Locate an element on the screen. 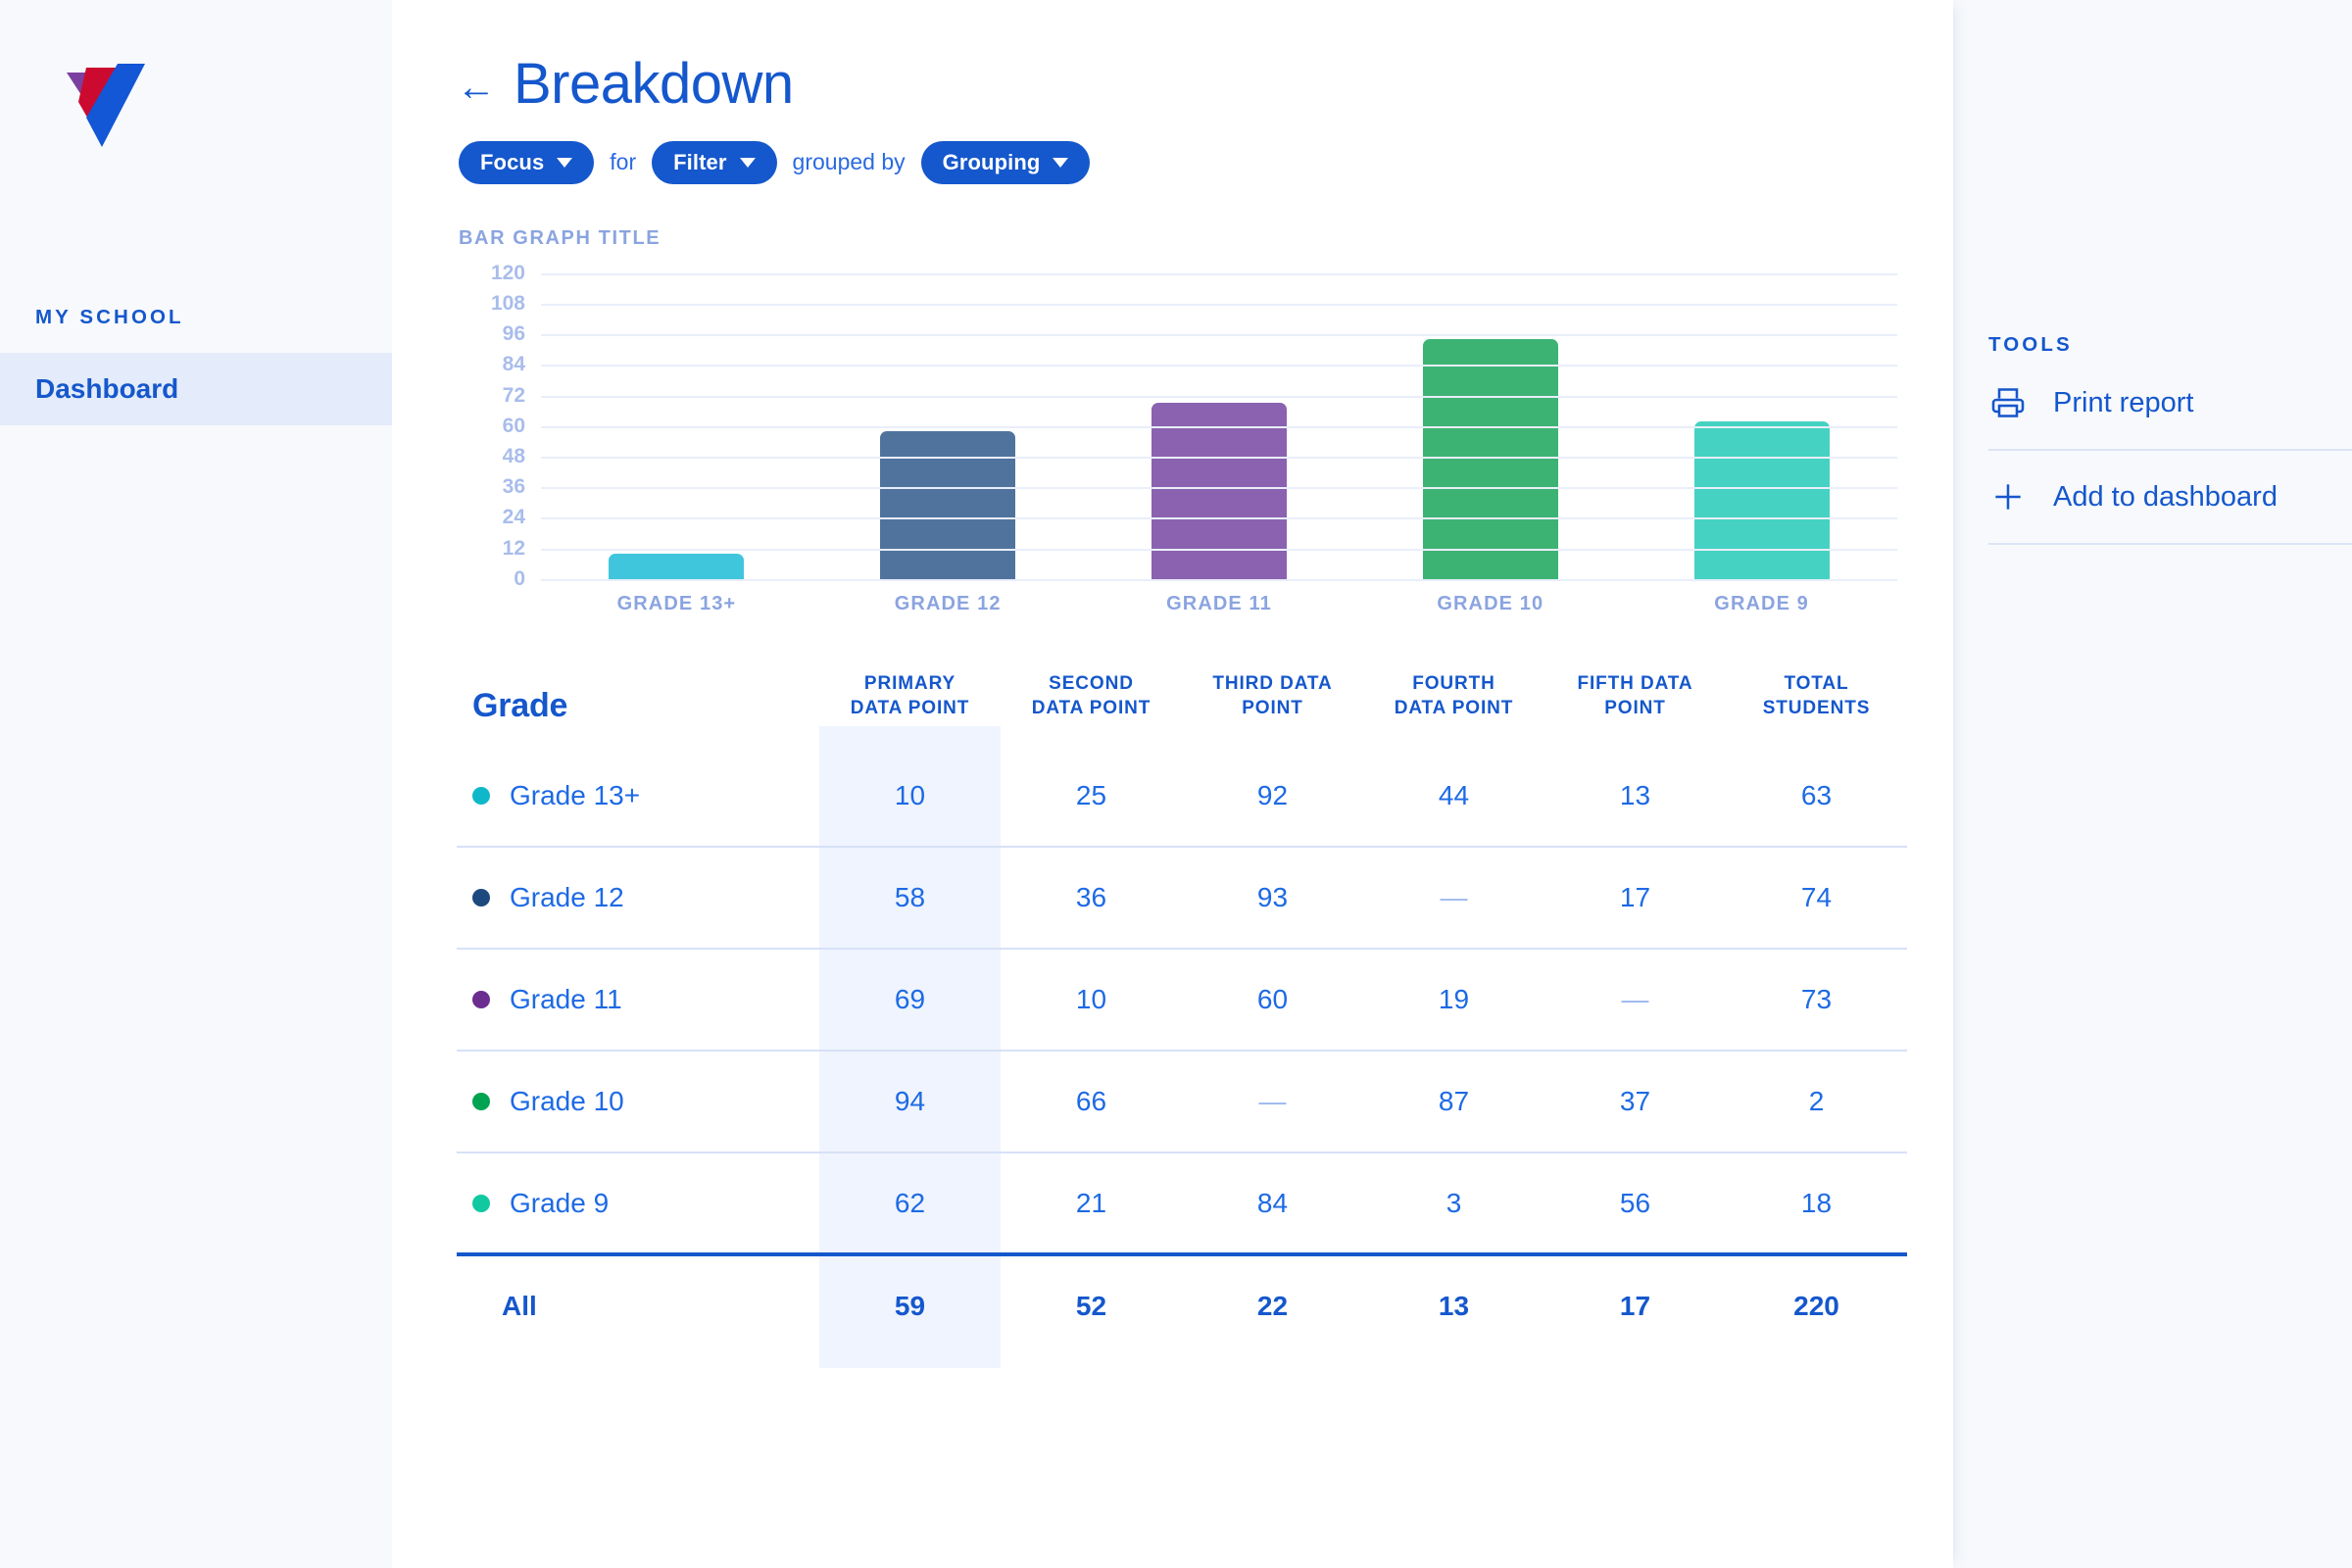 Image resolution: width=2352 pixels, height=1568 pixels. column-header-fifth: FIFTH DATA POINT is located at coordinates (1635, 708).